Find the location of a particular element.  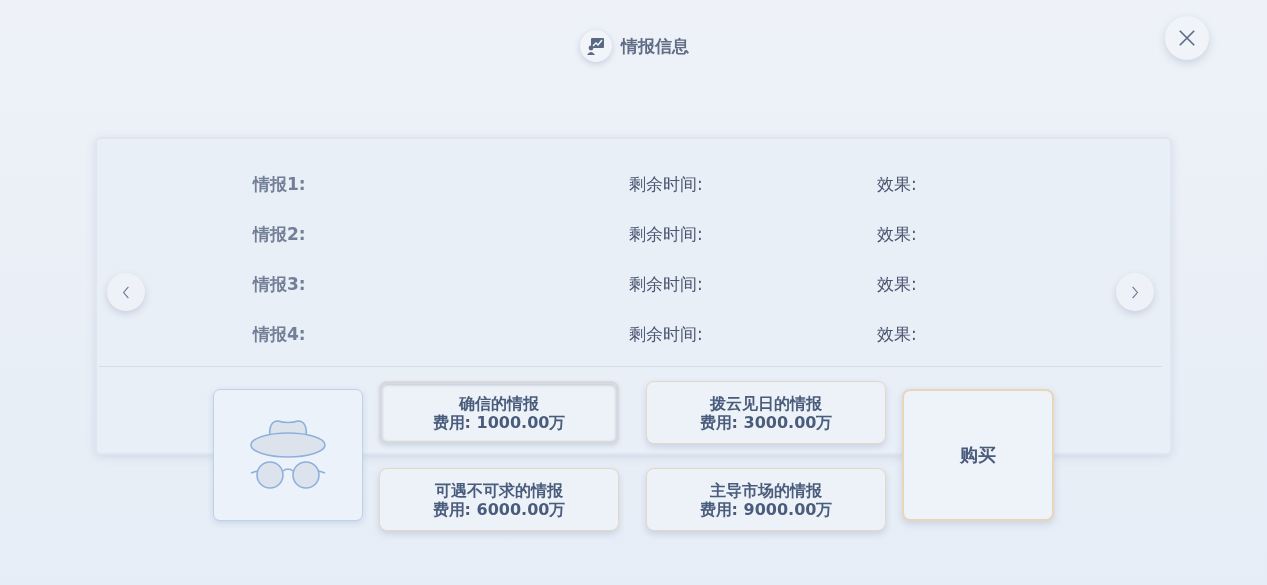

intel-option: 可遇不可求的情报 费用: 6000.00万 is located at coordinates (499, 499).